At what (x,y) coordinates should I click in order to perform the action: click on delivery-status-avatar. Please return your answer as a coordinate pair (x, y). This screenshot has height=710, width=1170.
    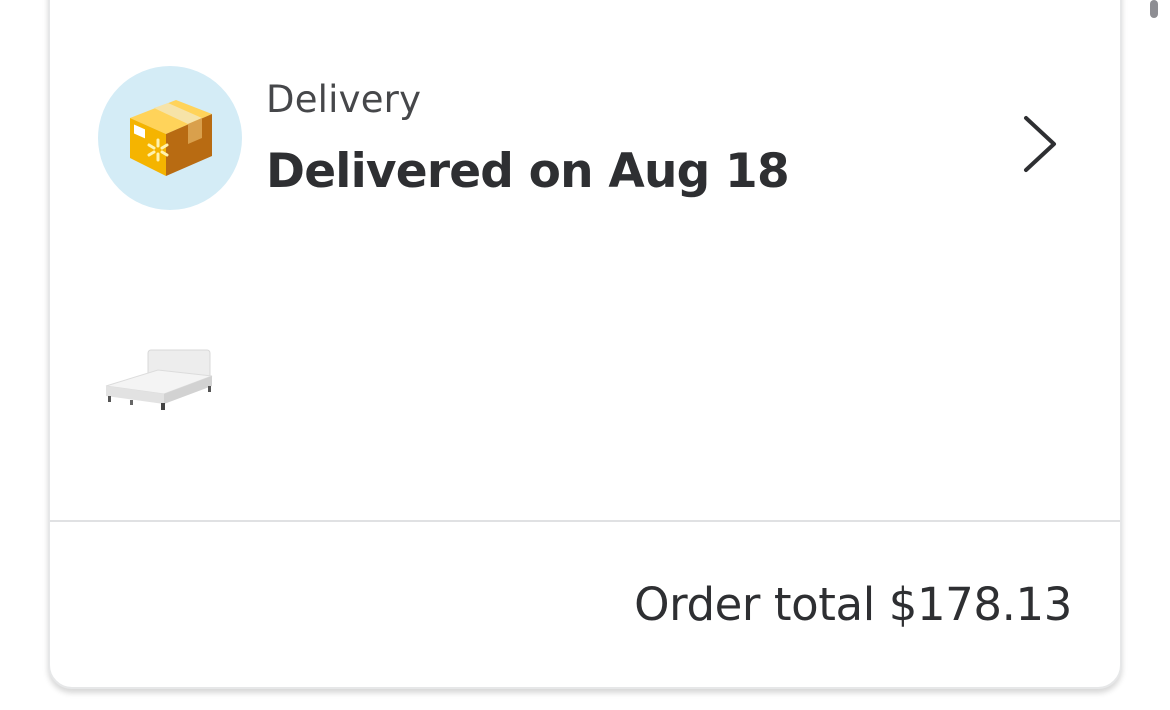
    Looking at the image, I should click on (170, 138).